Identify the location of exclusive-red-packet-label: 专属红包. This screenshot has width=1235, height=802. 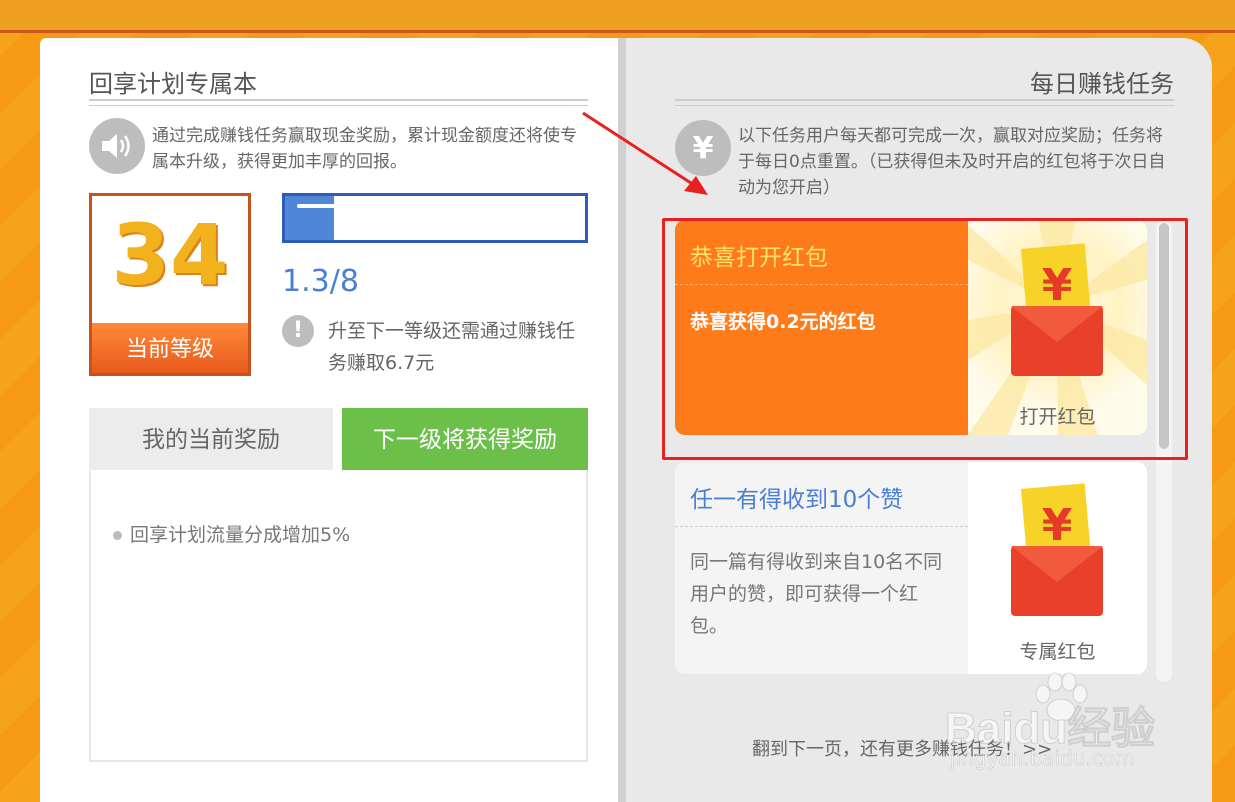
(1057, 652).